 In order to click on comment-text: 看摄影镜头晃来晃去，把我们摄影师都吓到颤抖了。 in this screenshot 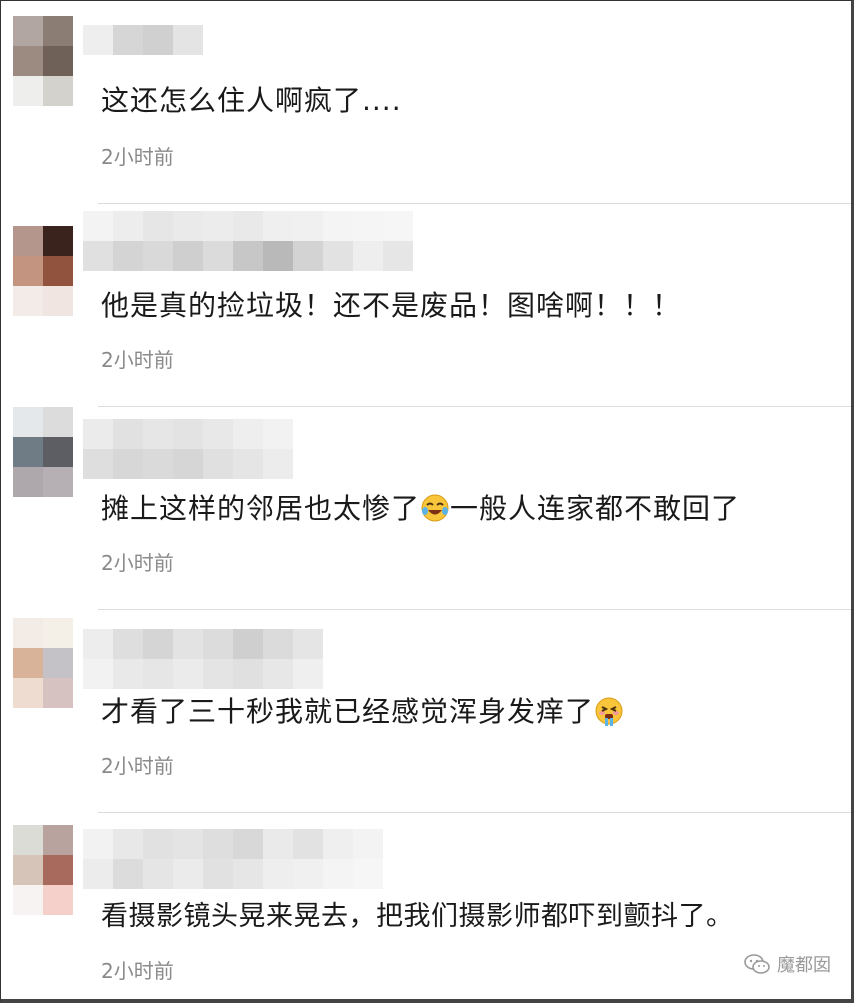, I will do `click(417, 916)`.